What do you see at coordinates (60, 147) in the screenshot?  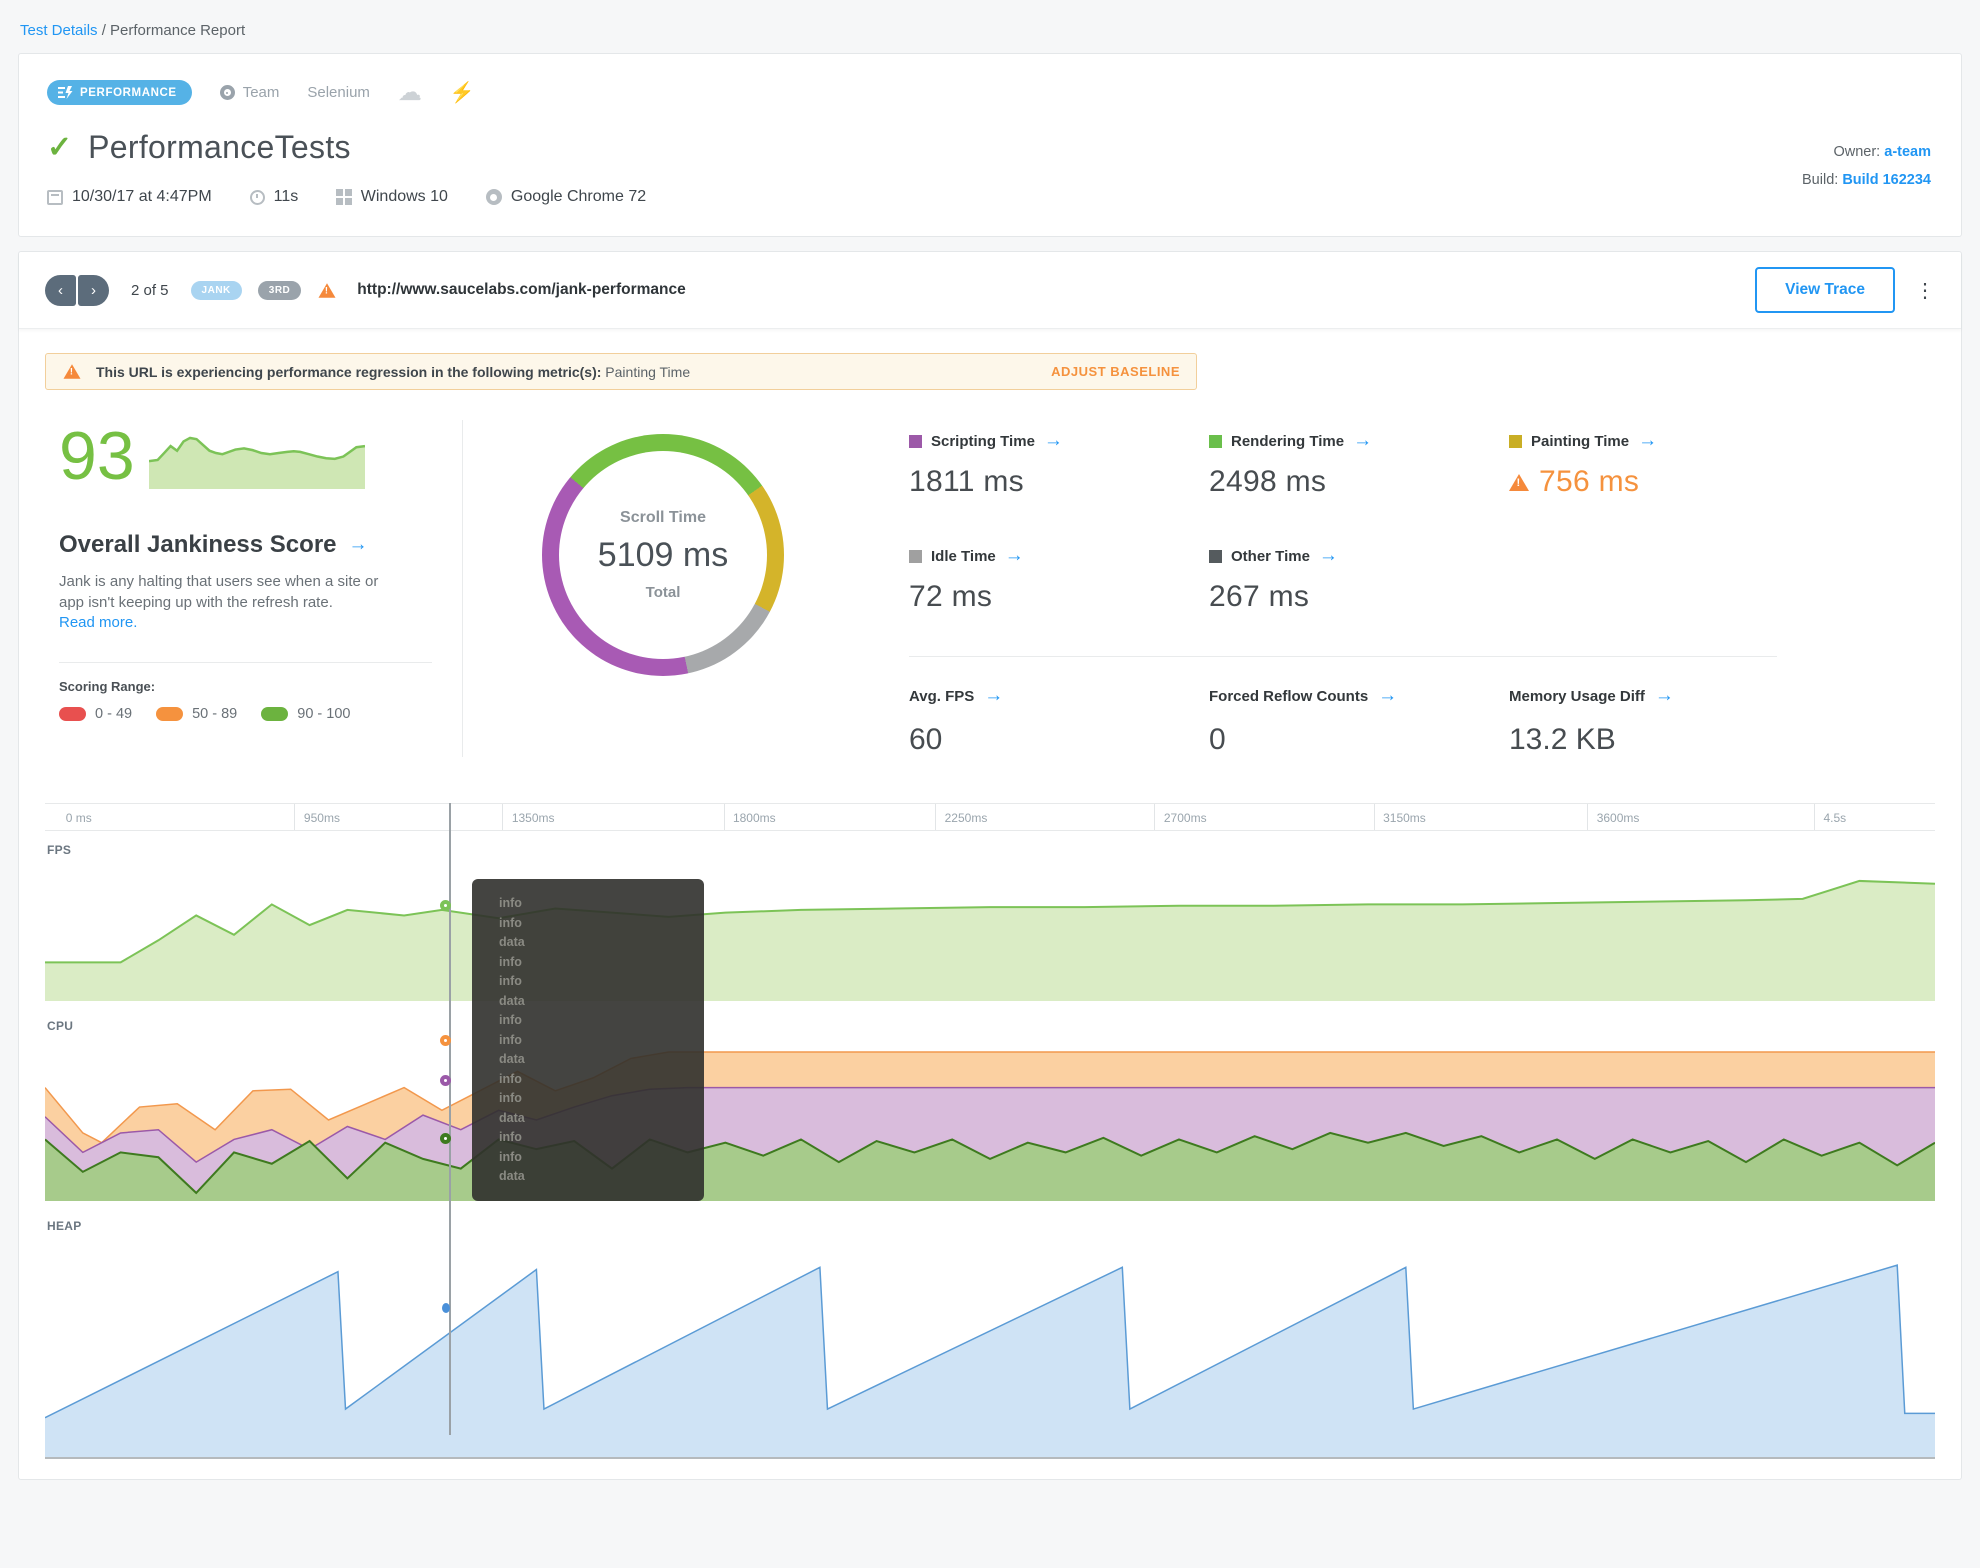 I see `passed-check-icon: ✓` at bounding box center [60, 147].